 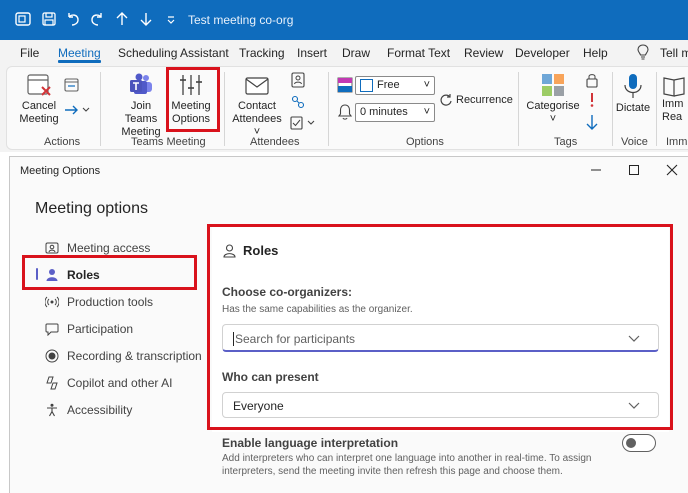 I want to click on group-label-teams-meeting: Teams Meeting, so click(x=168, y=142).